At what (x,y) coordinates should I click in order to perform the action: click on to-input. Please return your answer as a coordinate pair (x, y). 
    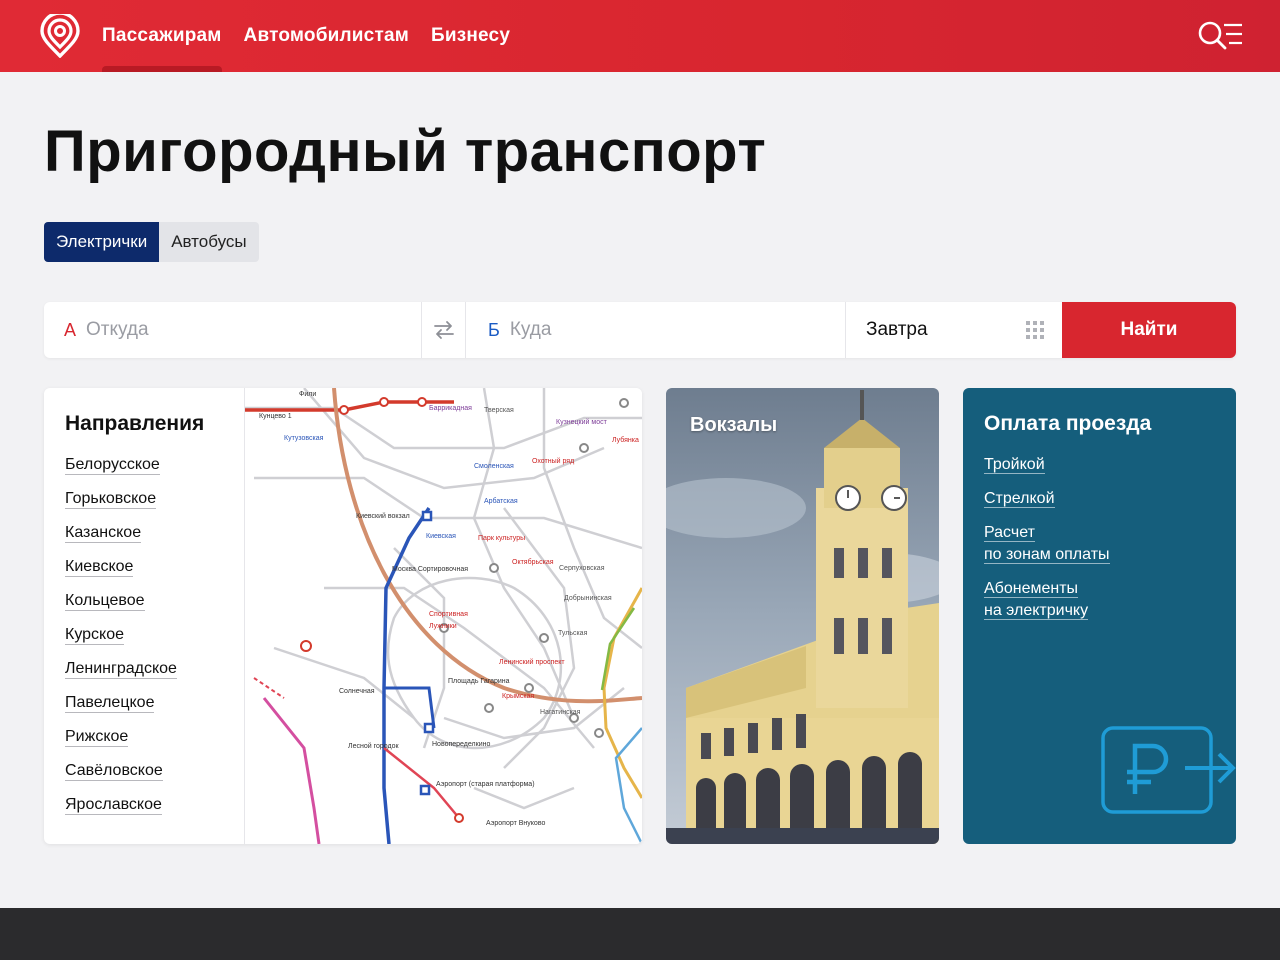
    Looking at the image, I should click on (649, 330).